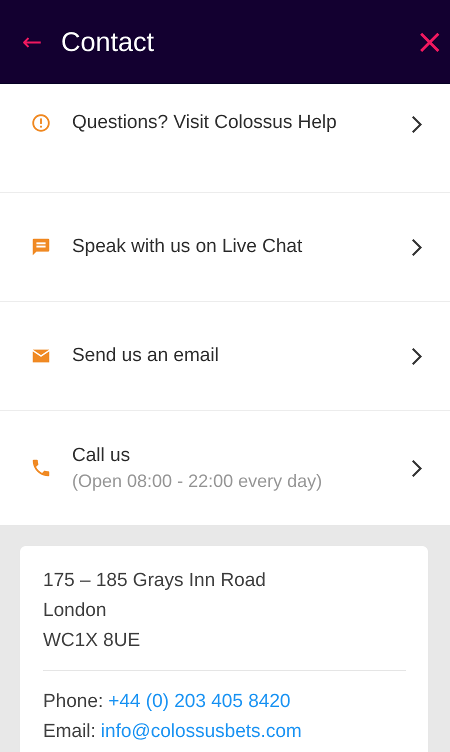  What do you see at coordinates (225, 356) in the screenshot?
I see `menu-item: Send us an email` at bounding box center [225, 356].